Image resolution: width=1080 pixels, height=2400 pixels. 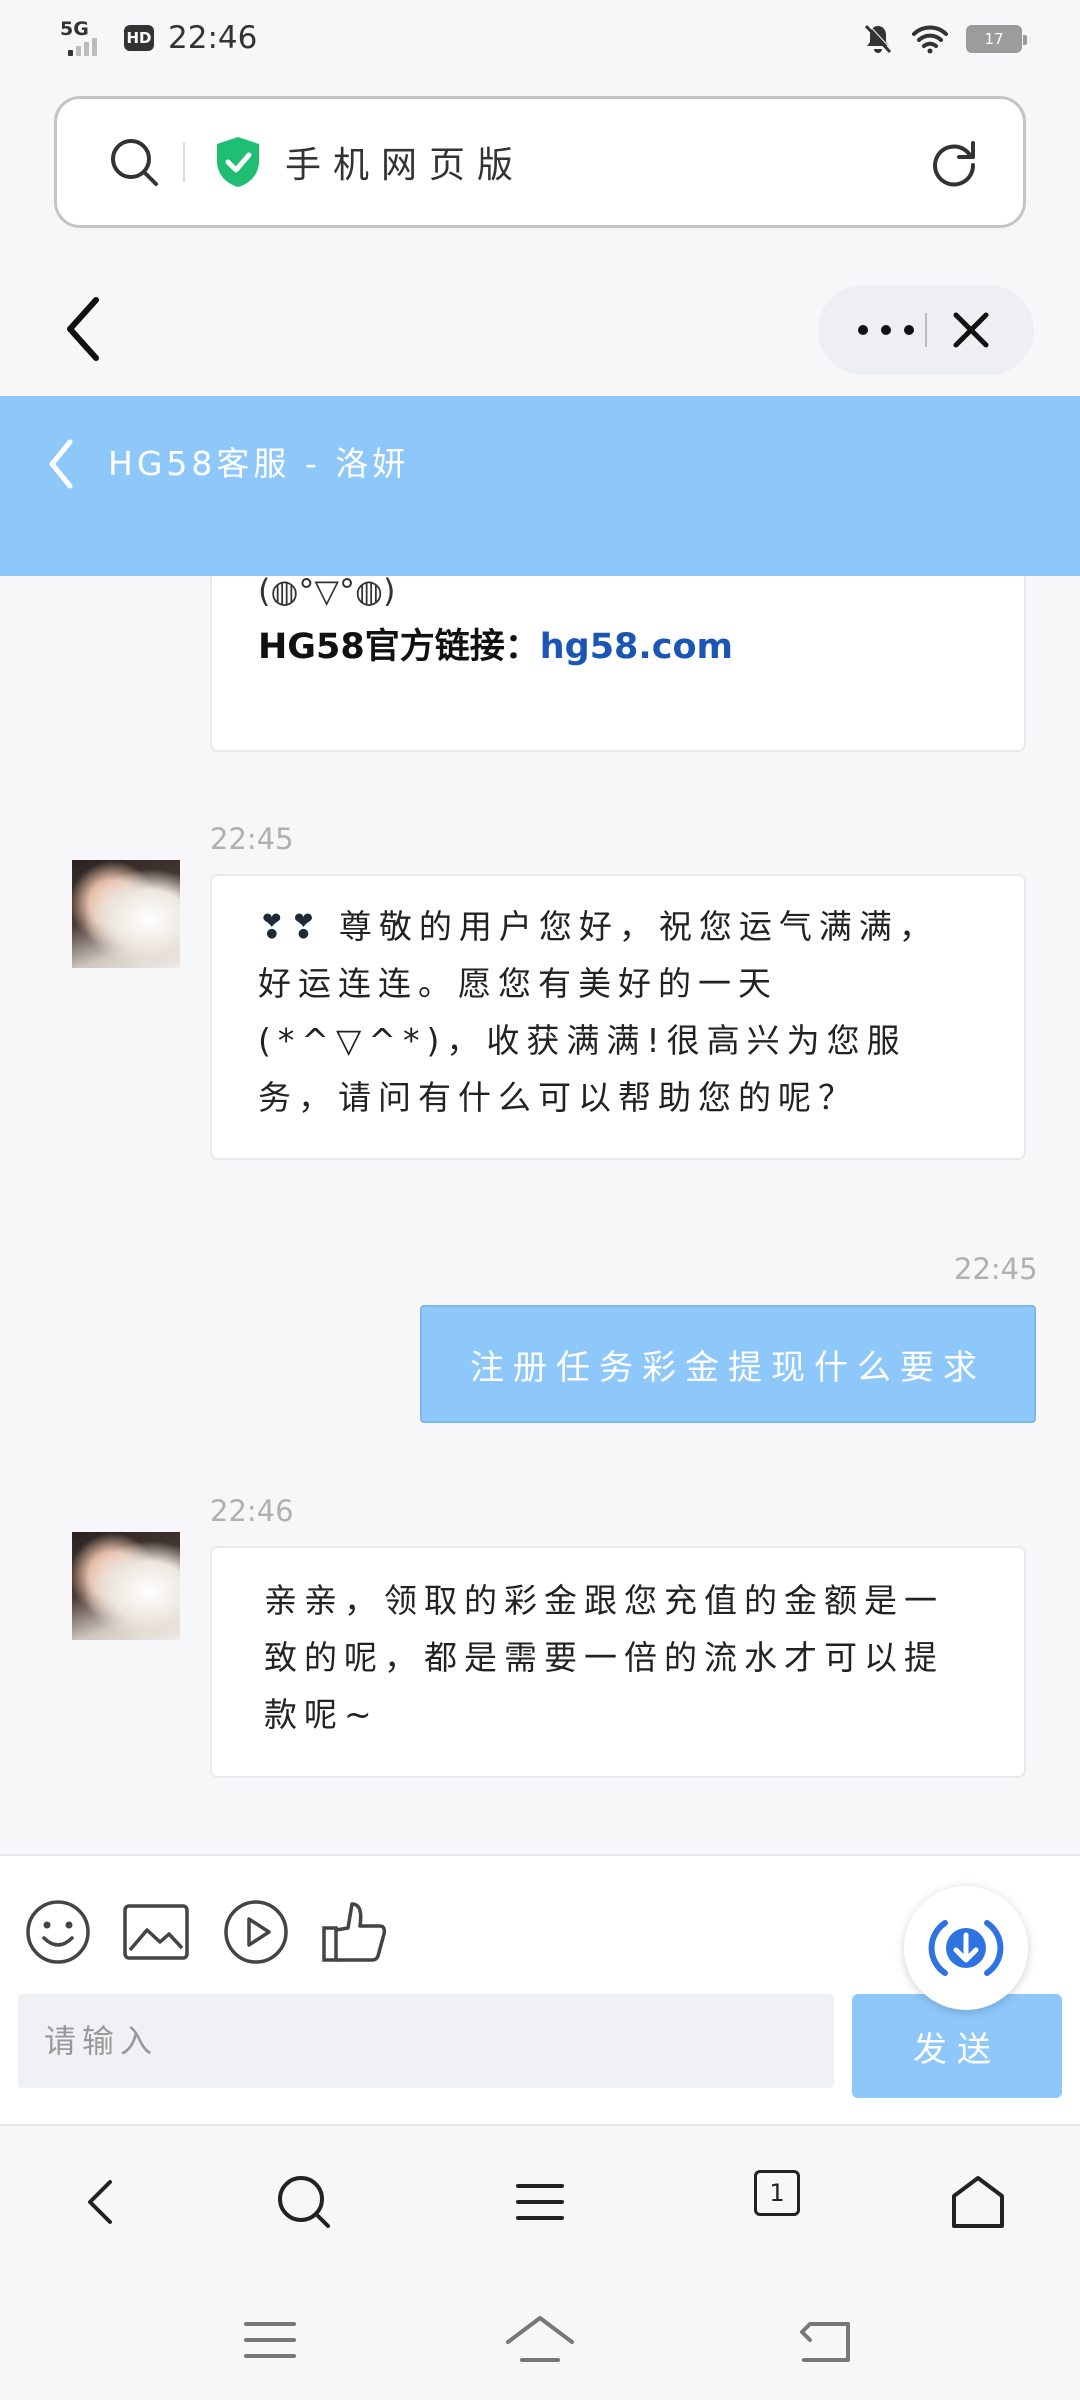 I want to click on capsule-menu, so click(x=926, y=330).